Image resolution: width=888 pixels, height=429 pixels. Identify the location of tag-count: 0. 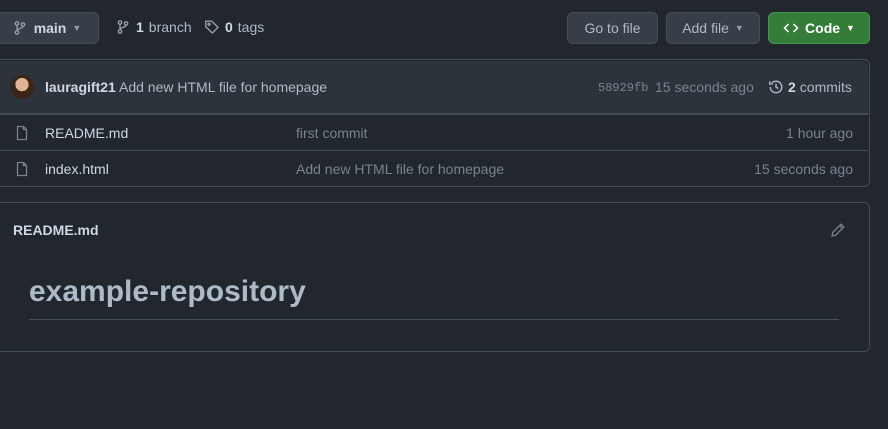
(229, 27).